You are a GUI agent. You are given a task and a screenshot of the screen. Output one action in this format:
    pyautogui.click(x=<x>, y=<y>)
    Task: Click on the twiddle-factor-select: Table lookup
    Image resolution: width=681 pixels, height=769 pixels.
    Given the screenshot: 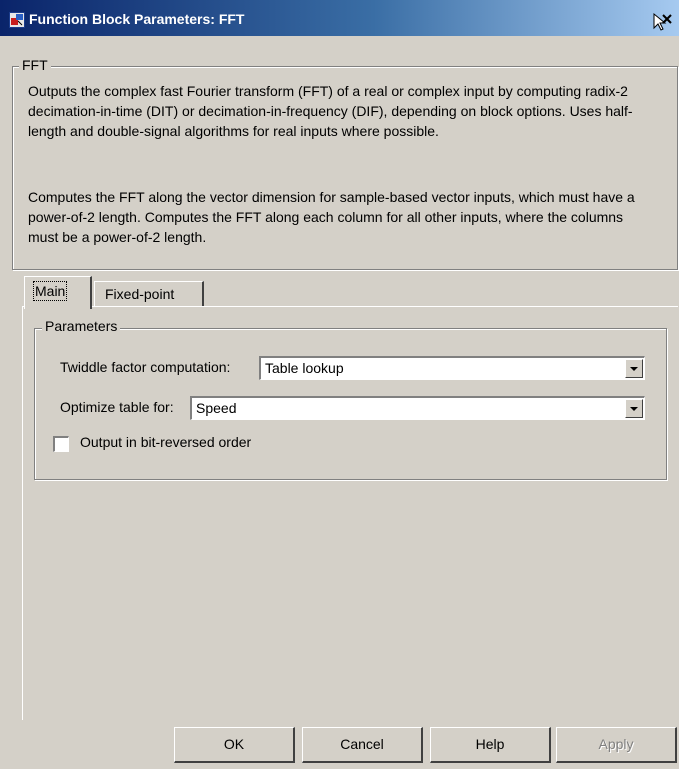 What is the action you would take?
    pyautogui.click(x=452, y=368)
    